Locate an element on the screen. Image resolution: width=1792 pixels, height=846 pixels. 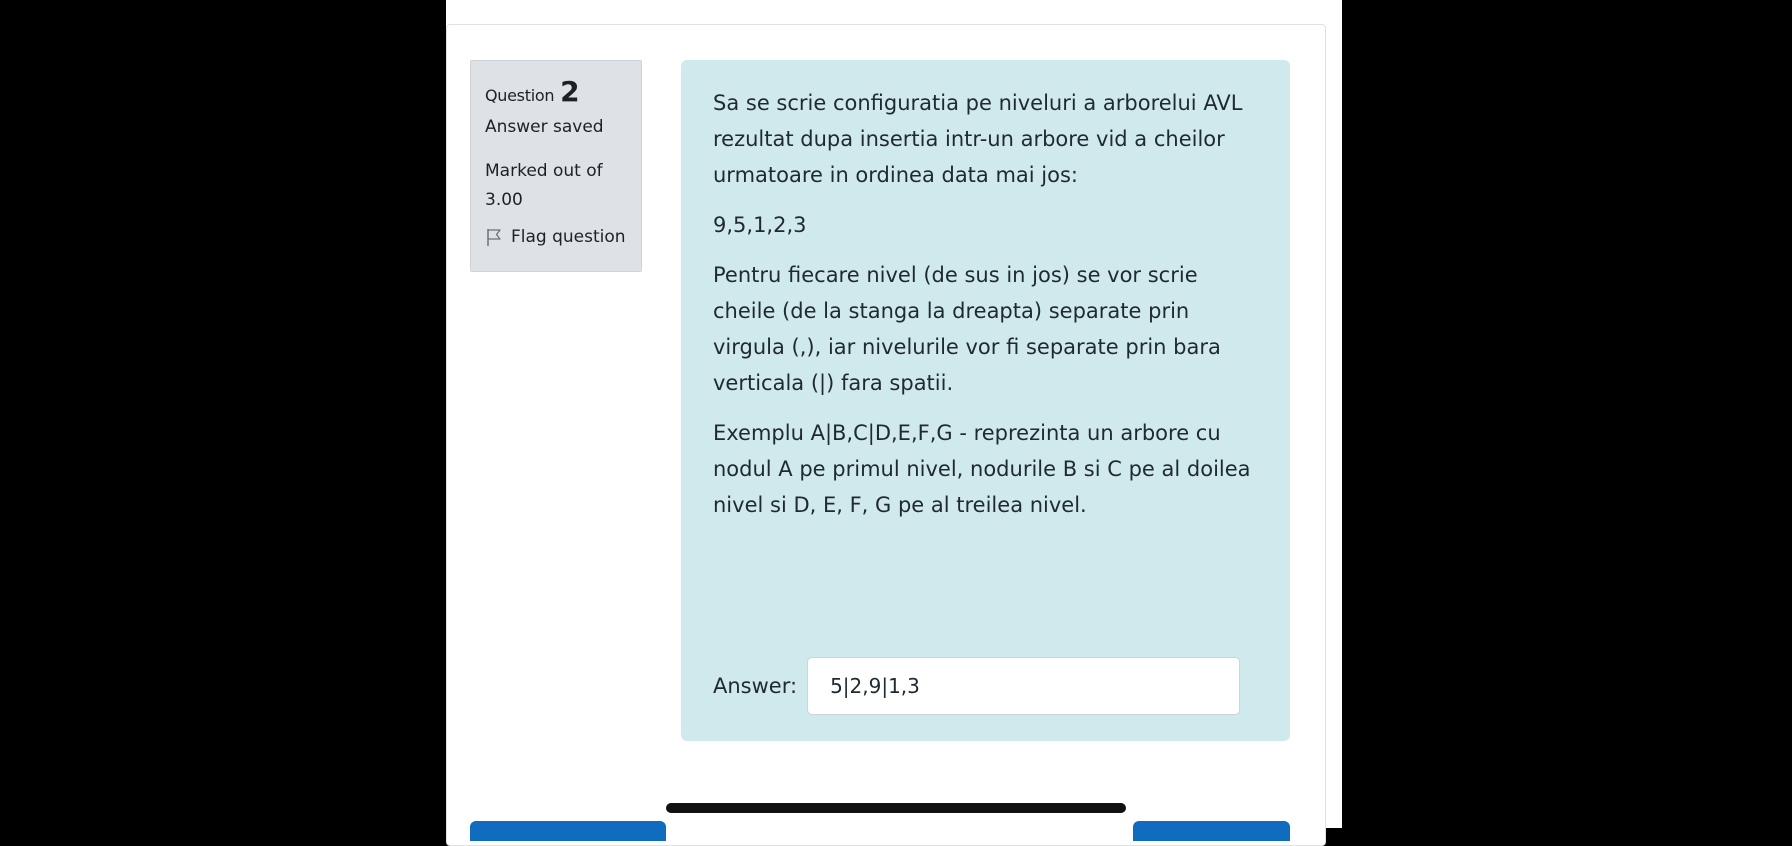
previous-page-button is located at coordinates (568, 831).